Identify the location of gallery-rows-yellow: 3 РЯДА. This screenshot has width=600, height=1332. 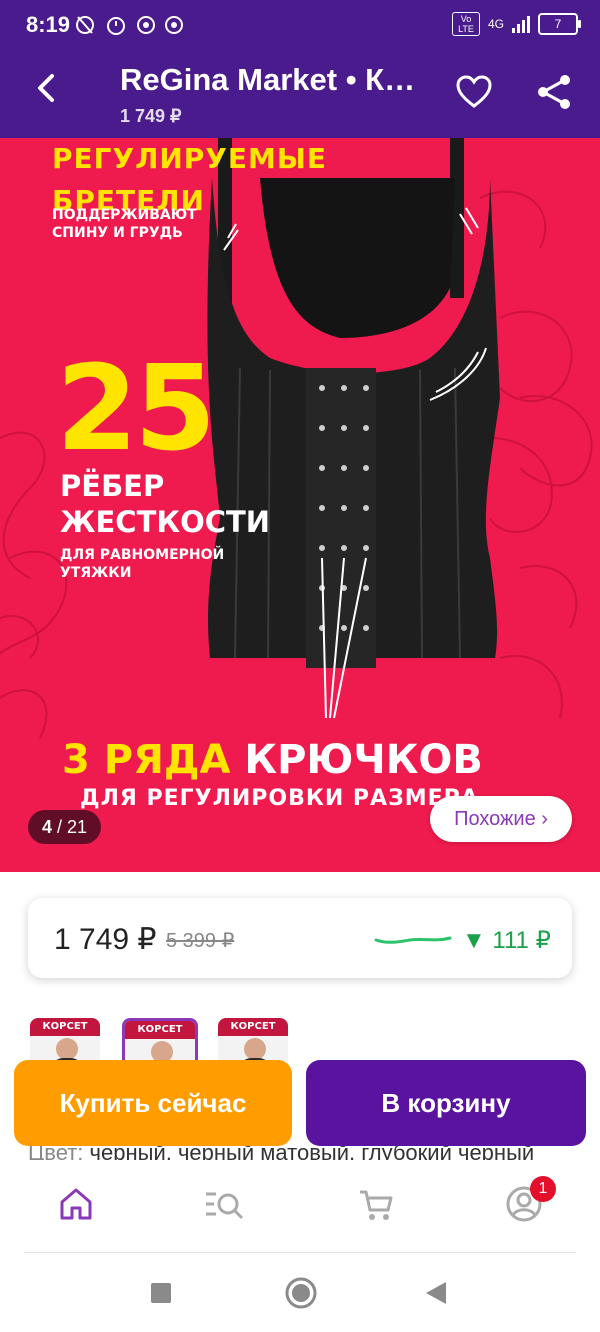
(146, 760).